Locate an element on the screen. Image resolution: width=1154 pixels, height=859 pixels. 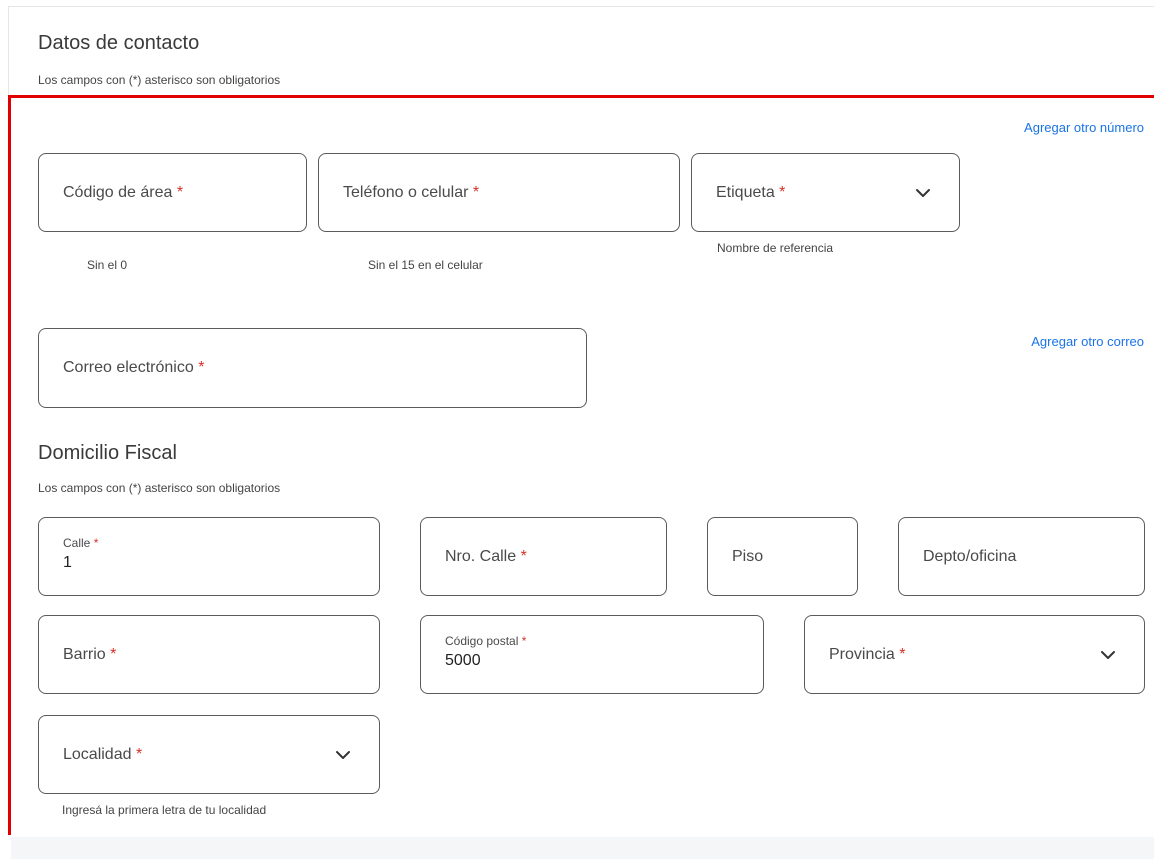
phone-label: Teléfono o celular * is located at coordinates (411, 193).